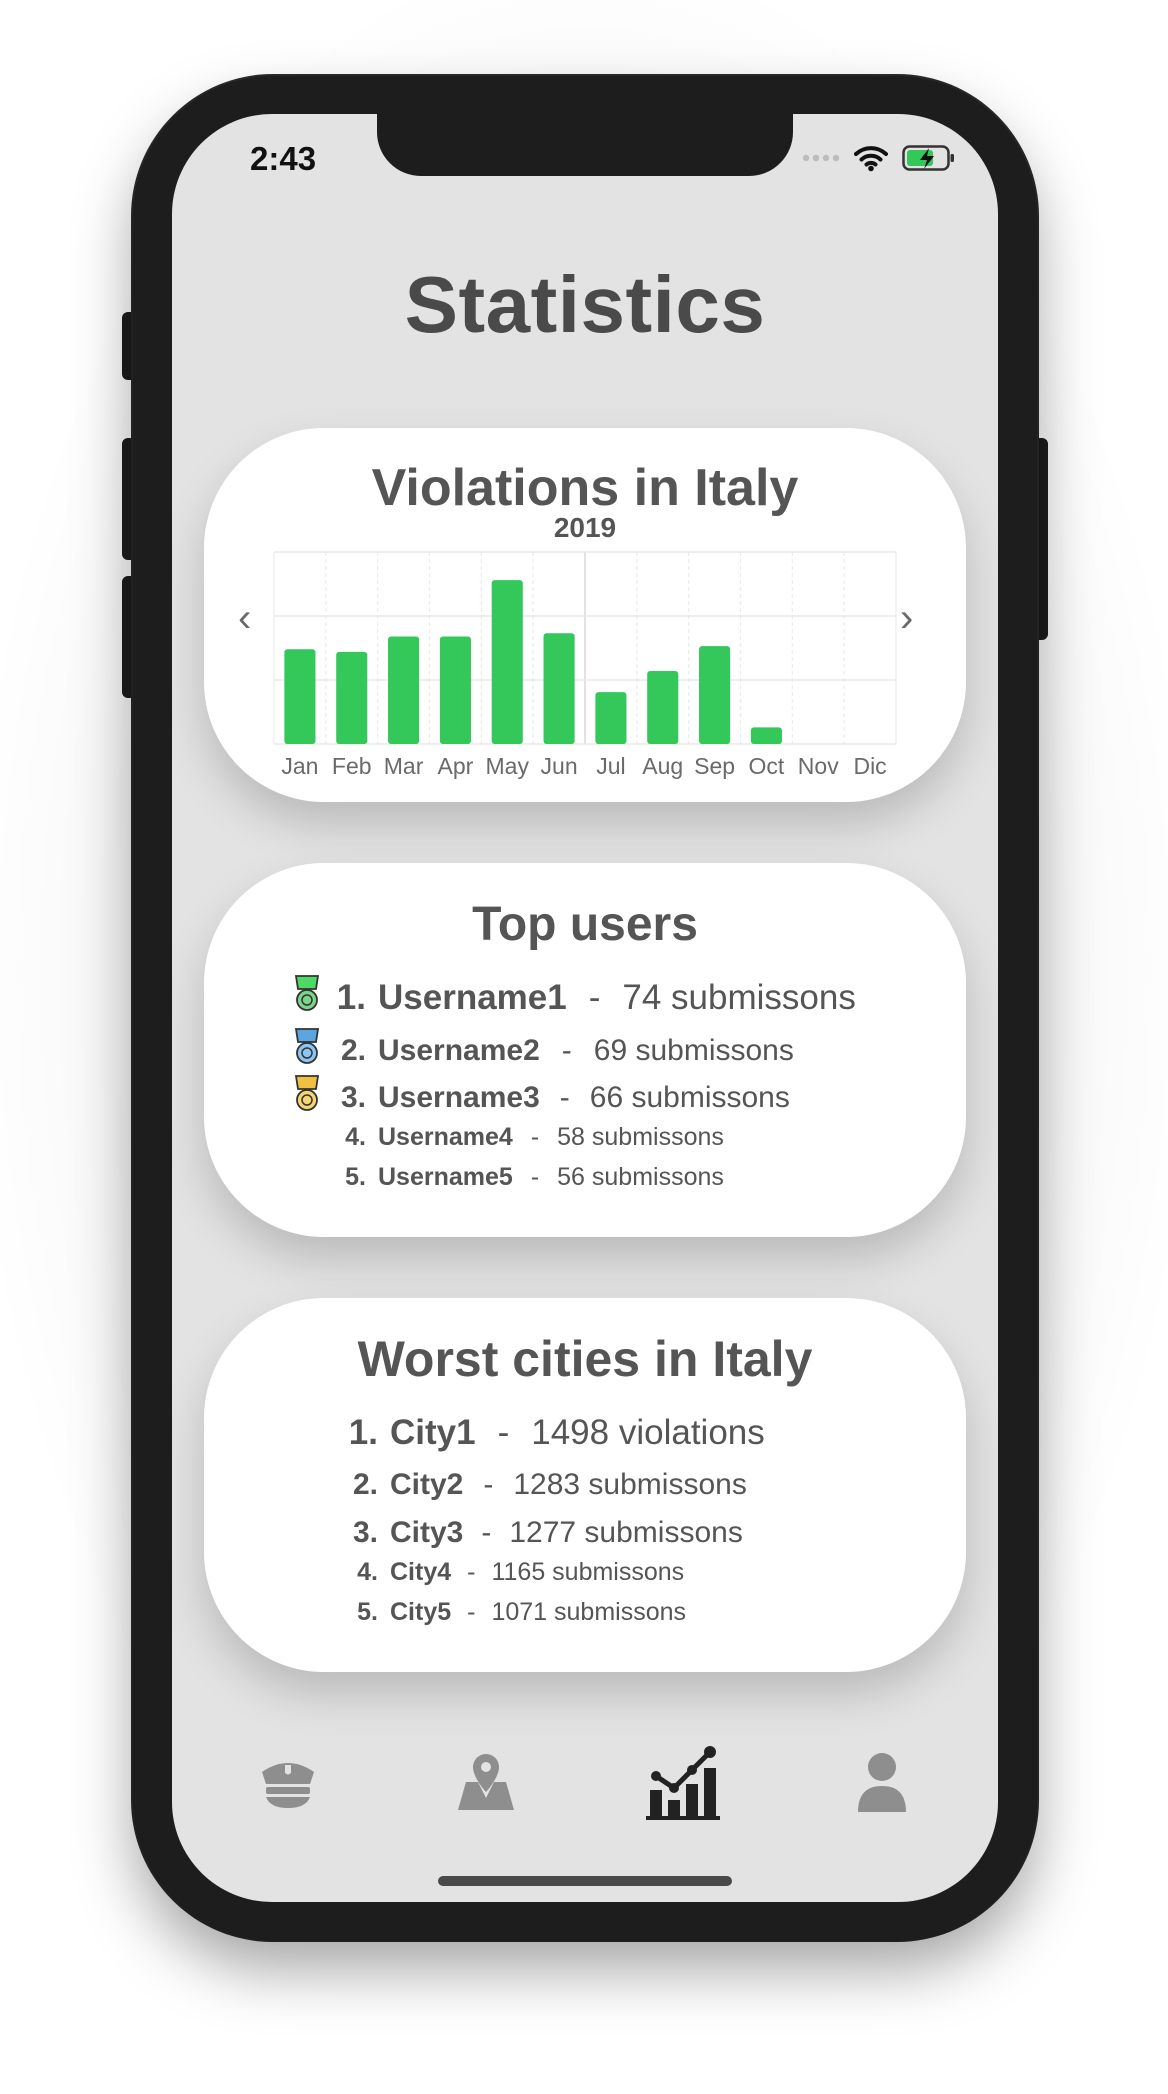 Image resolution: width=1168 pixels, height=2094 pixels. Describe the element at coordinates (353, 1097) in the screenshot. I see `user-rank: 3.` at that location.